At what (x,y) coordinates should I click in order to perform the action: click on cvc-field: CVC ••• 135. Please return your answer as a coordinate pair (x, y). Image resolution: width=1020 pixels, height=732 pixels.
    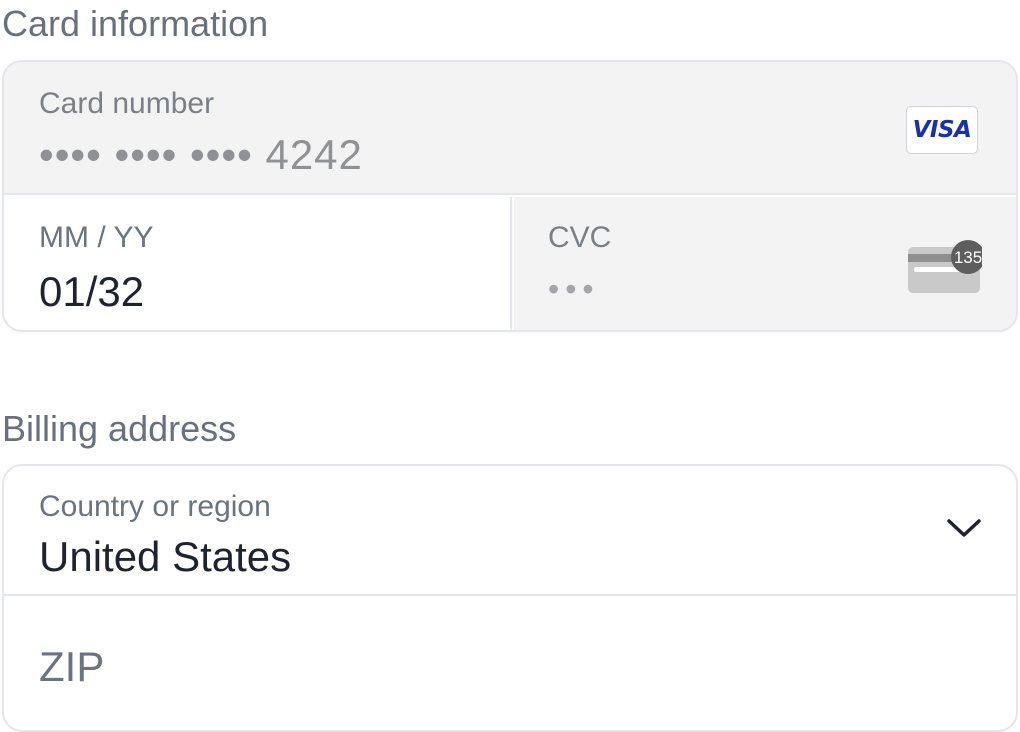
    Looking at the image, I should click on (765, 263).